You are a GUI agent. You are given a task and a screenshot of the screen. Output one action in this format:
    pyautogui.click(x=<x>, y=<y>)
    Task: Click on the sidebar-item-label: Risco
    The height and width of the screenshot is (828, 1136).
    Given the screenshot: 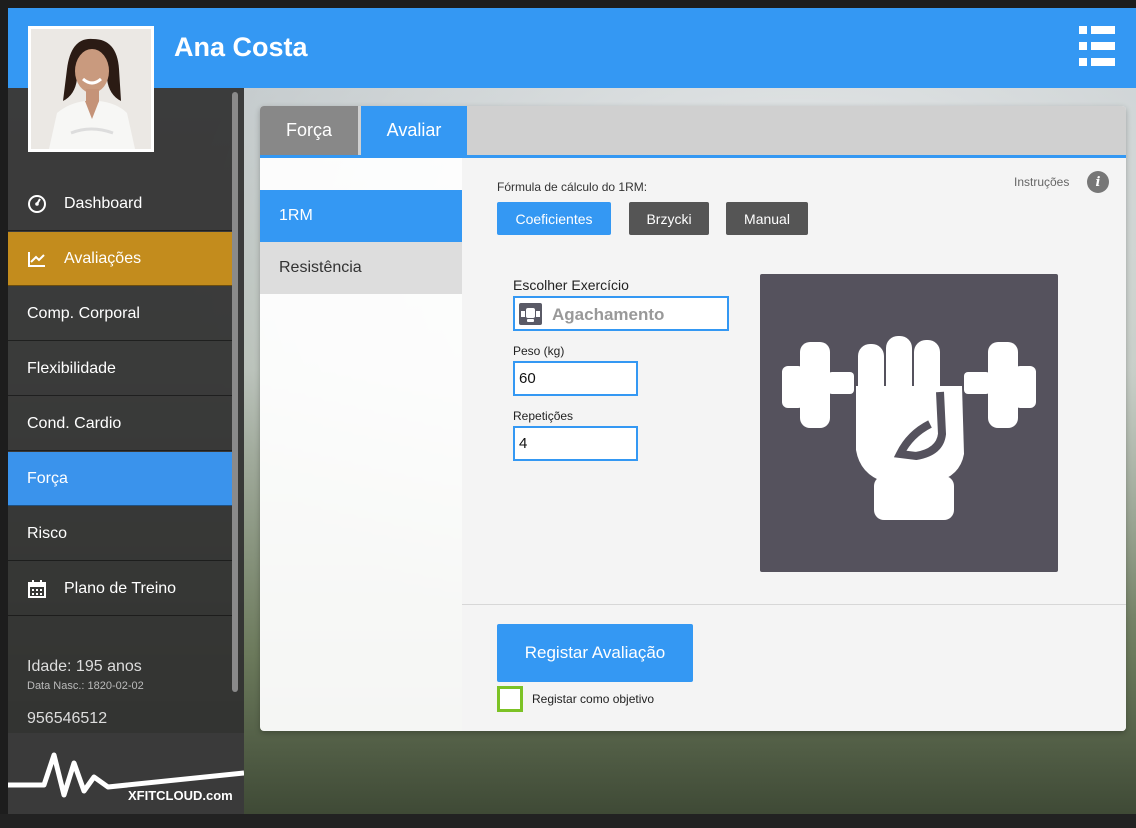 What is the action you would take?
    pyautogui.click(x=47, y=533)
    